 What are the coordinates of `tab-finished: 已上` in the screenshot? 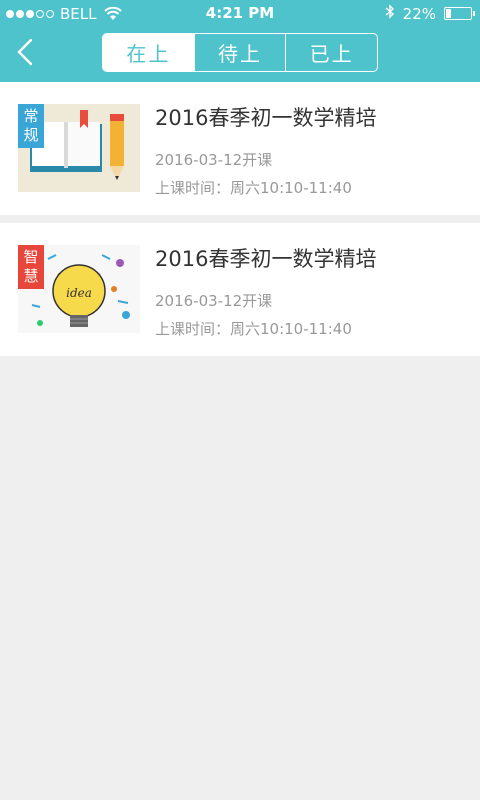 It's located at (331, 52).